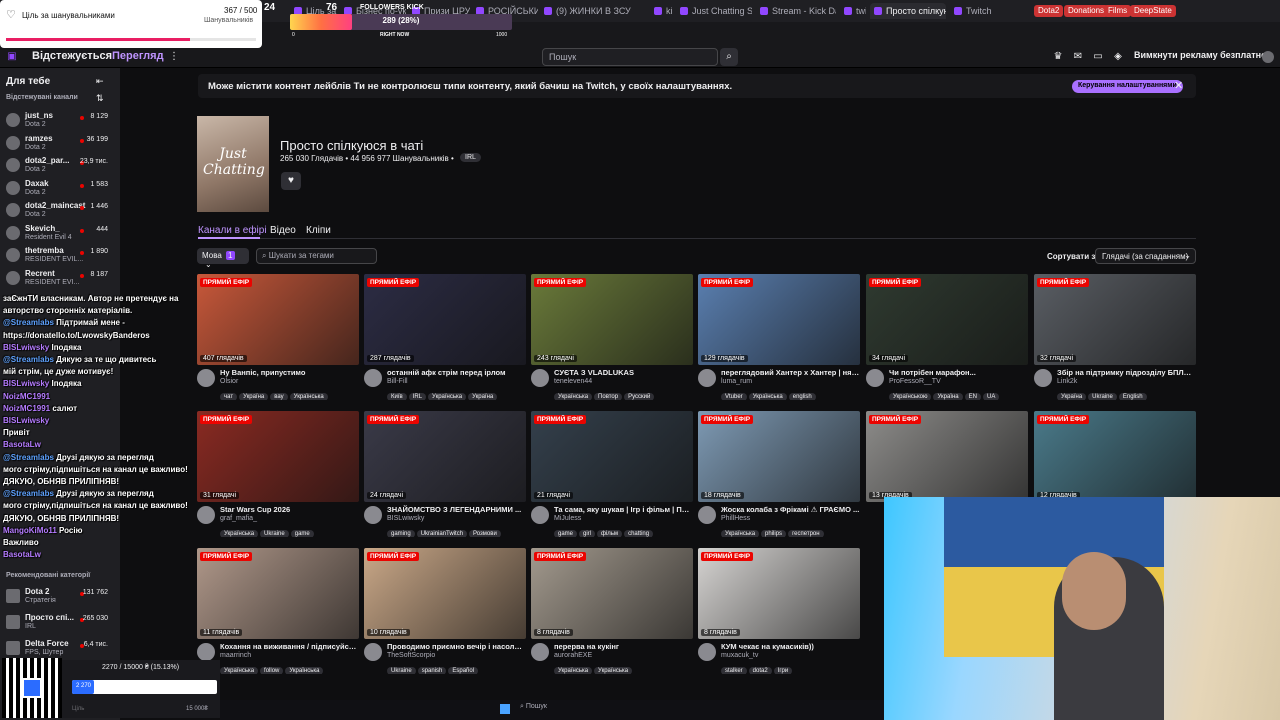  What do you see at coordinates (947, 319) in the screenshot?
I see `stream-thumbnail: ПРЯМИЙ ЕФІР 34 глядачі` at bounding box center [947, 319].